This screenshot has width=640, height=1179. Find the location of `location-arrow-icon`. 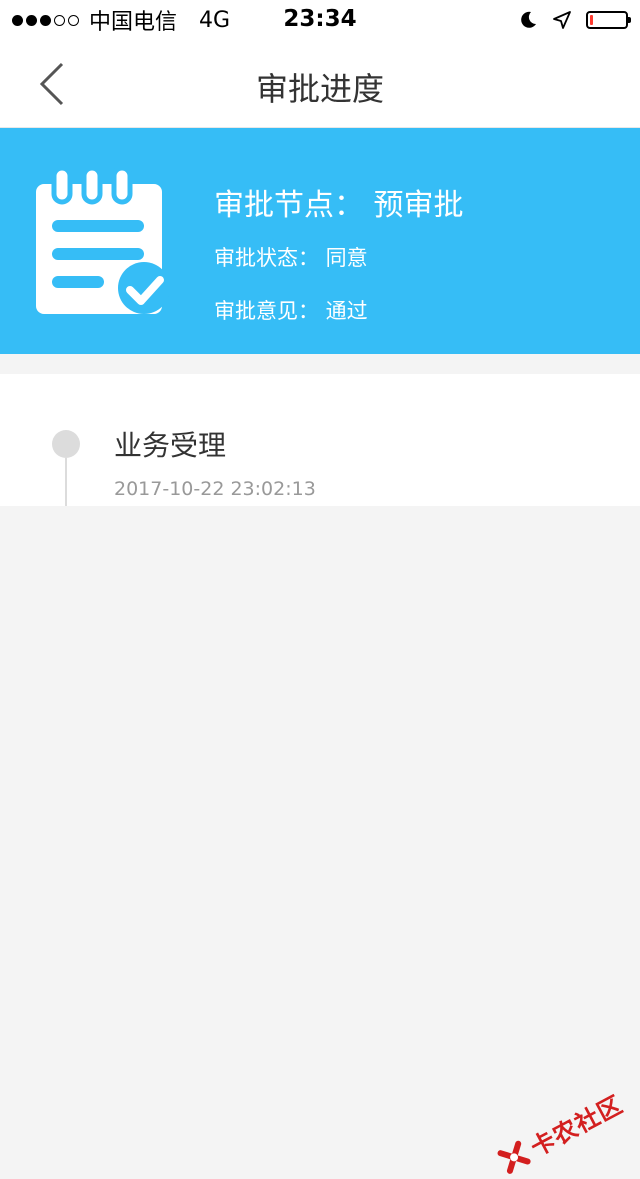

location-arrow-icon is located at coordinates (562, 20).